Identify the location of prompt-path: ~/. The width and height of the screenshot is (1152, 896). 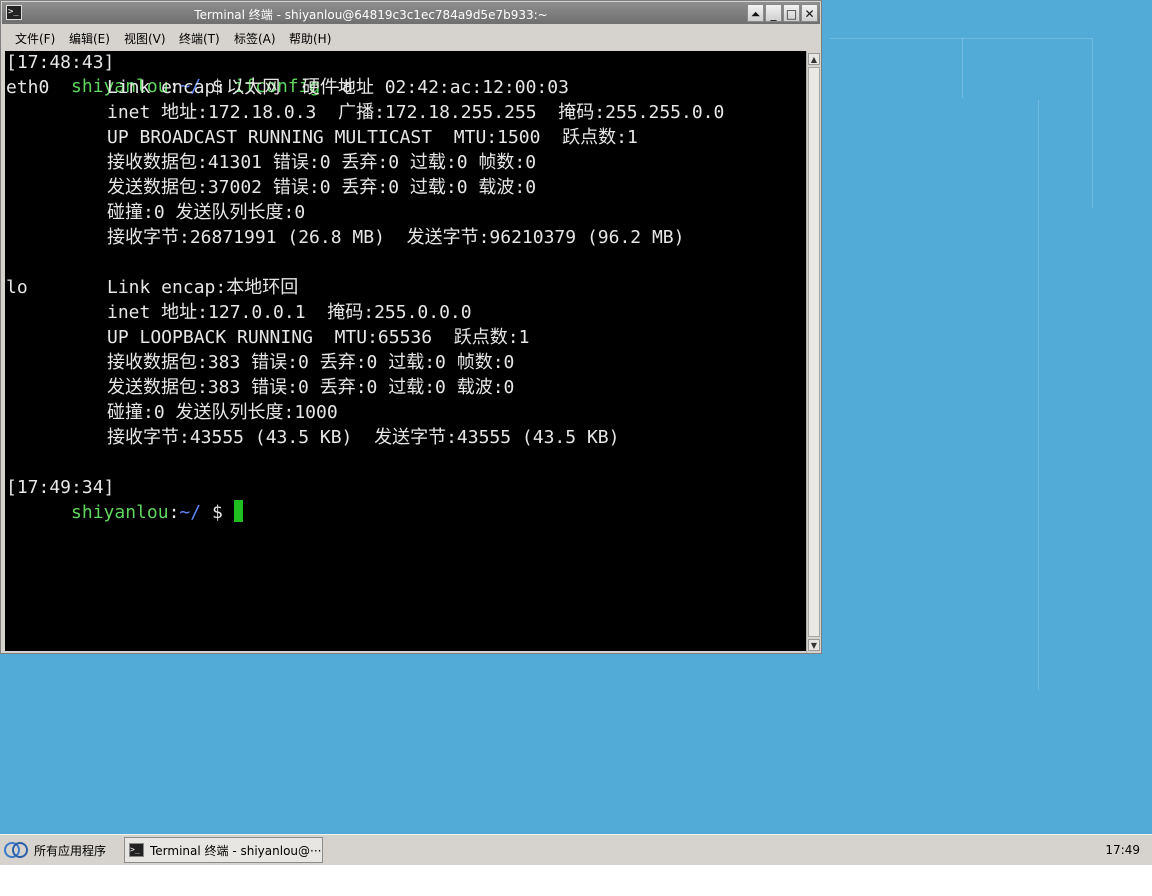
(190, 512).